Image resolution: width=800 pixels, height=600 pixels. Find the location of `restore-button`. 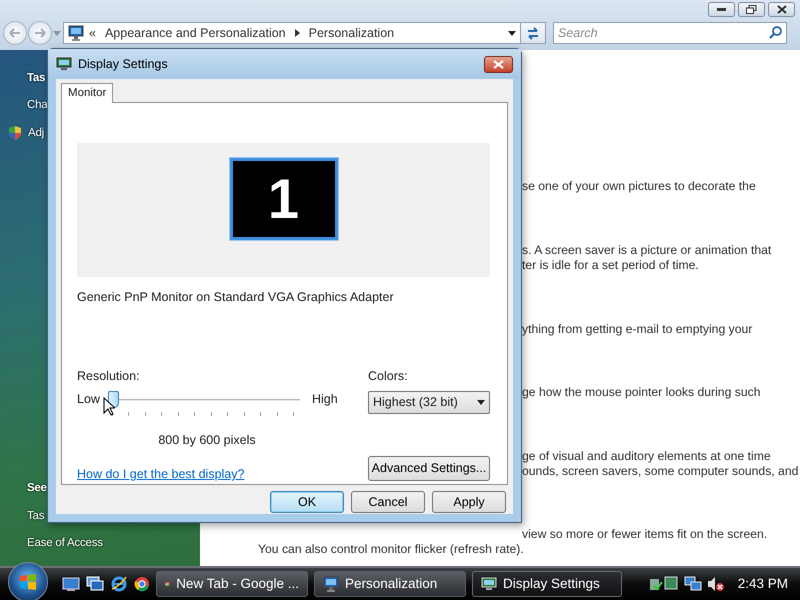

restore-button is located at coordinates (751, 9).